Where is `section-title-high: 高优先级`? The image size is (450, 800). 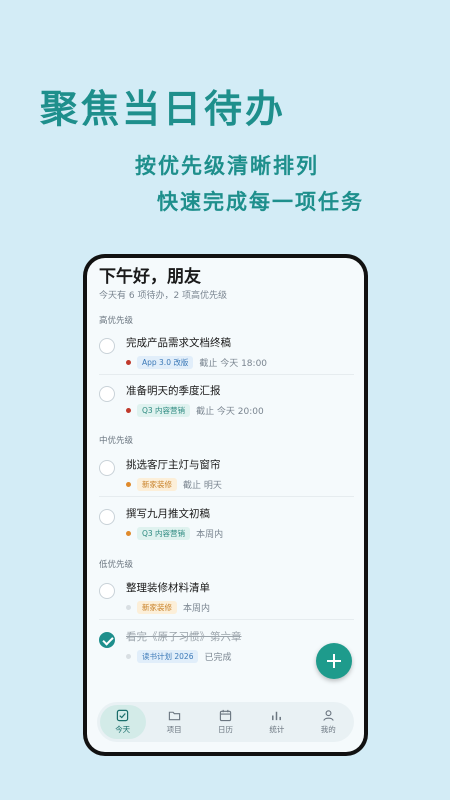 section-title-high: 高优先级 is located at coordinates (116, 321).